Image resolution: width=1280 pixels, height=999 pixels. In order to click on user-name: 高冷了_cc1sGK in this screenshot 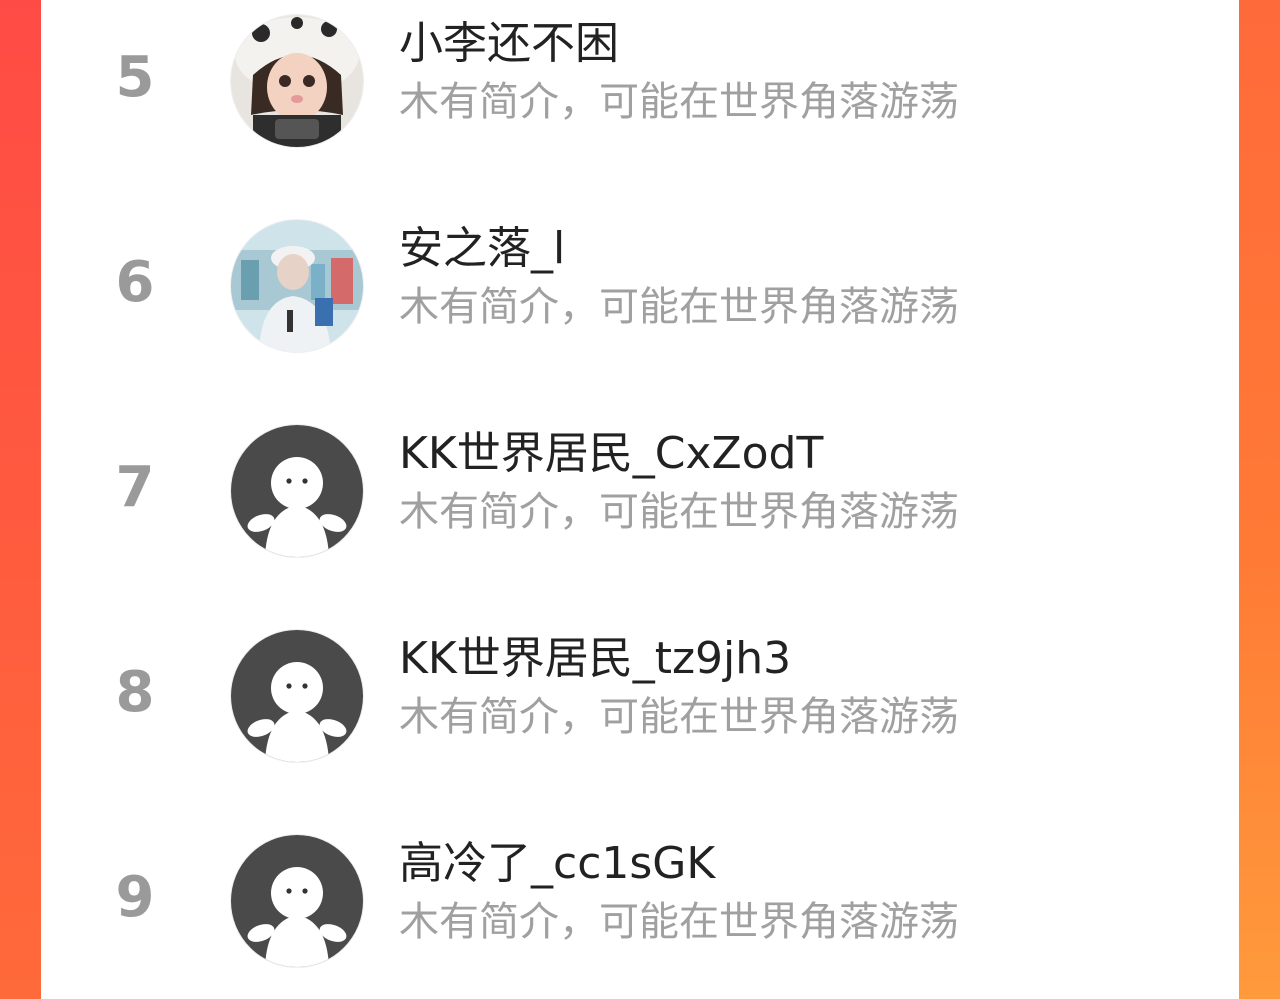, I will do `click(557, 863)`.